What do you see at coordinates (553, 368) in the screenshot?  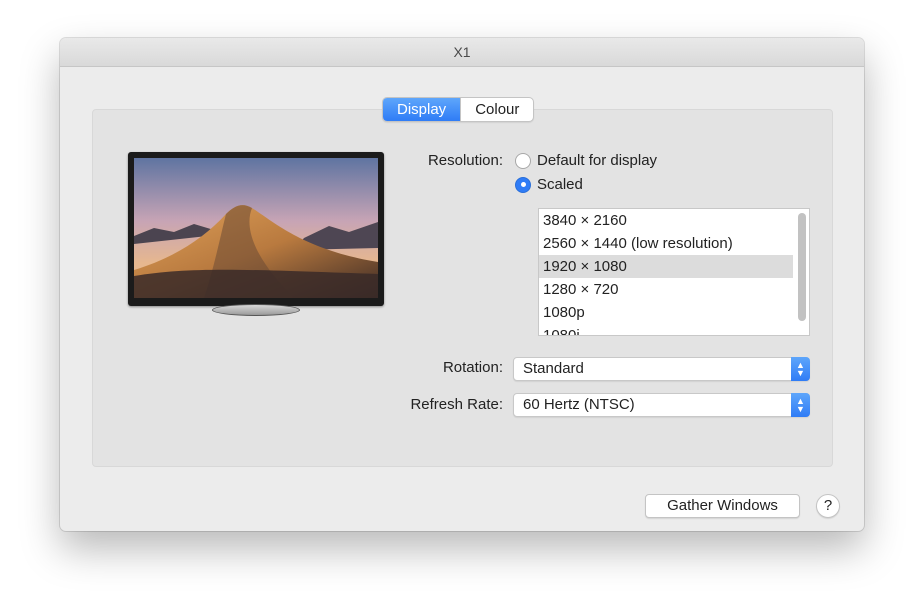 I see `rotation-value: Standard` at bounding box center [553, 368].